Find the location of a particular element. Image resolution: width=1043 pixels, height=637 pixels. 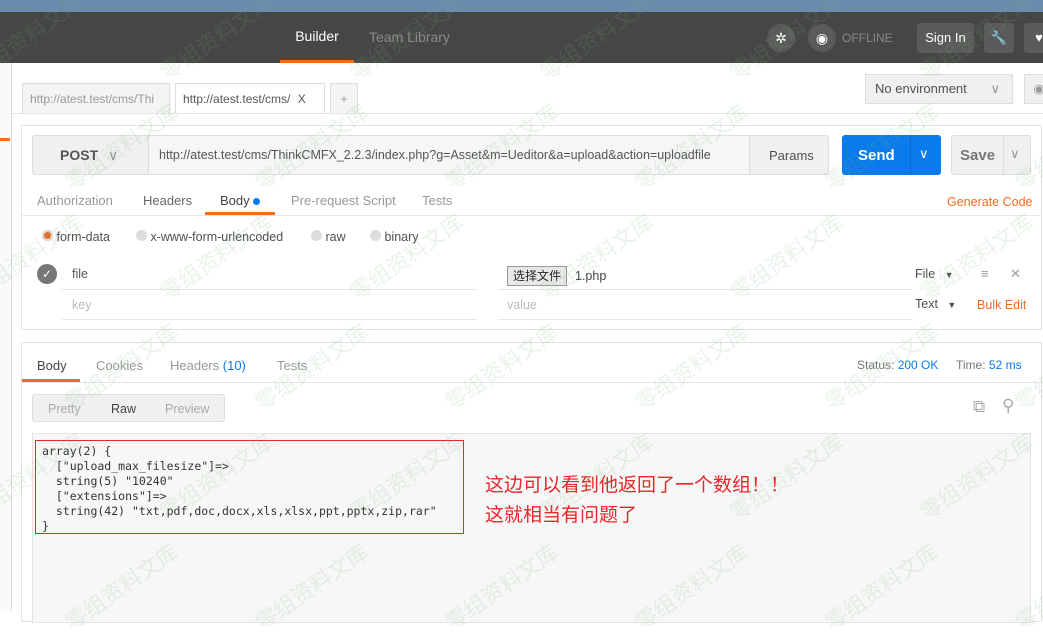

environment-label: No environment is located at coordinates (921, 88).